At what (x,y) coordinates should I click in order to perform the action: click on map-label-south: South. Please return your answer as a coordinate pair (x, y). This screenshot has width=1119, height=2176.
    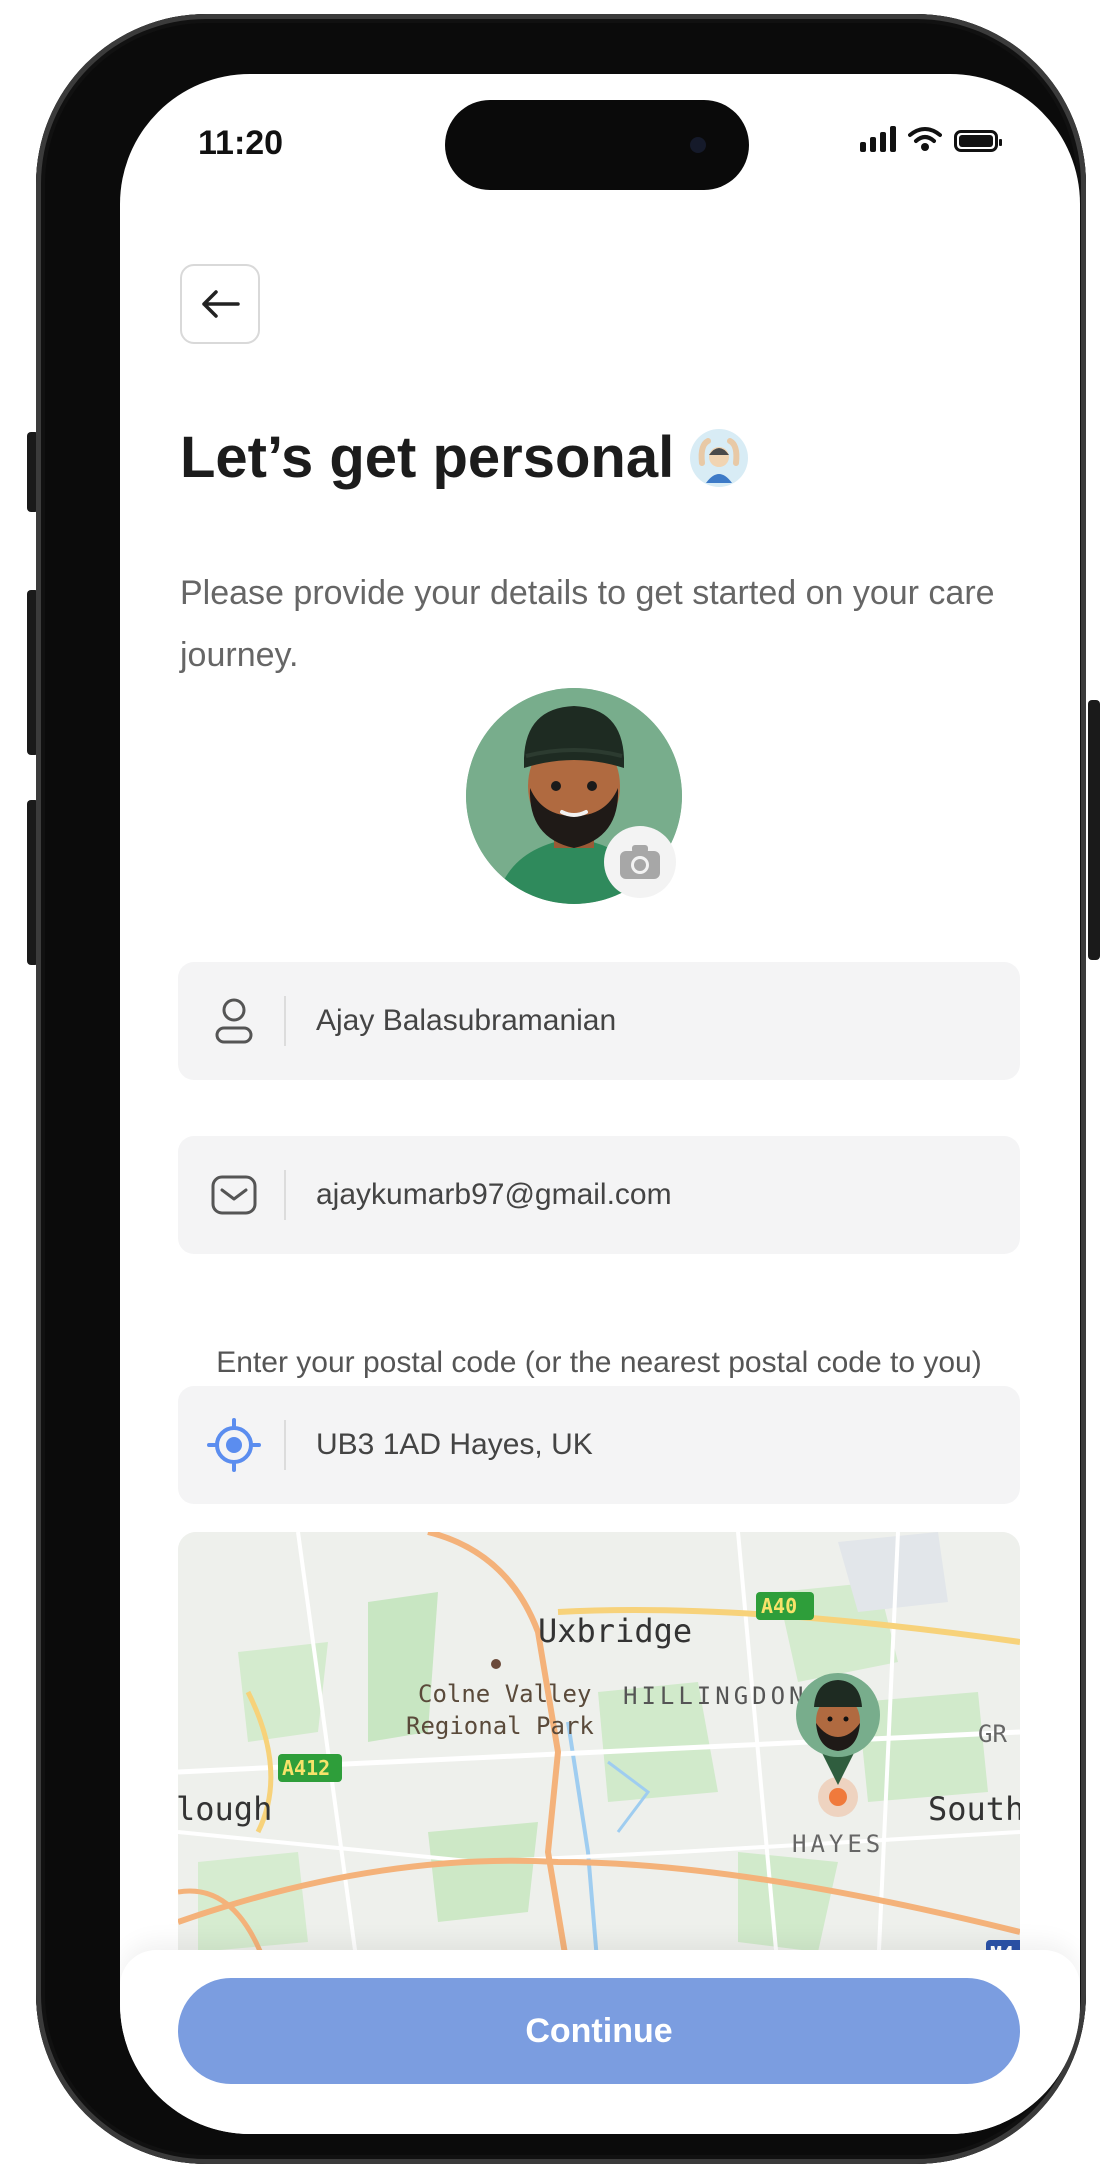
    Looking at the image, I should click on (974, 1809).